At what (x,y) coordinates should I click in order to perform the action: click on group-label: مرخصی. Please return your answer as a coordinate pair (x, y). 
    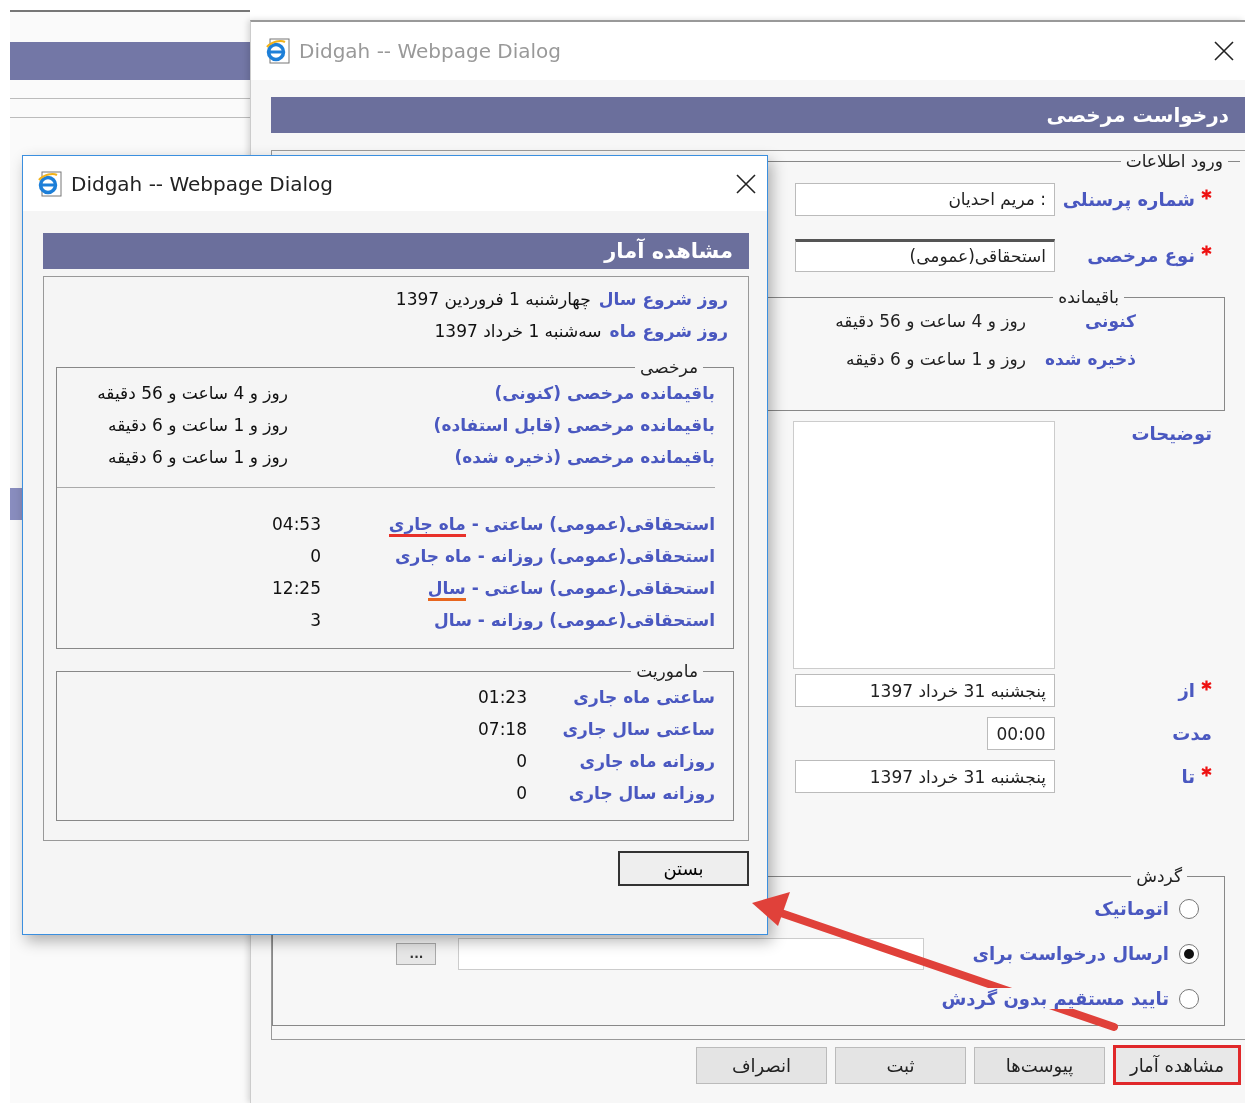
    Looking at the image, I should click on (669, 367).